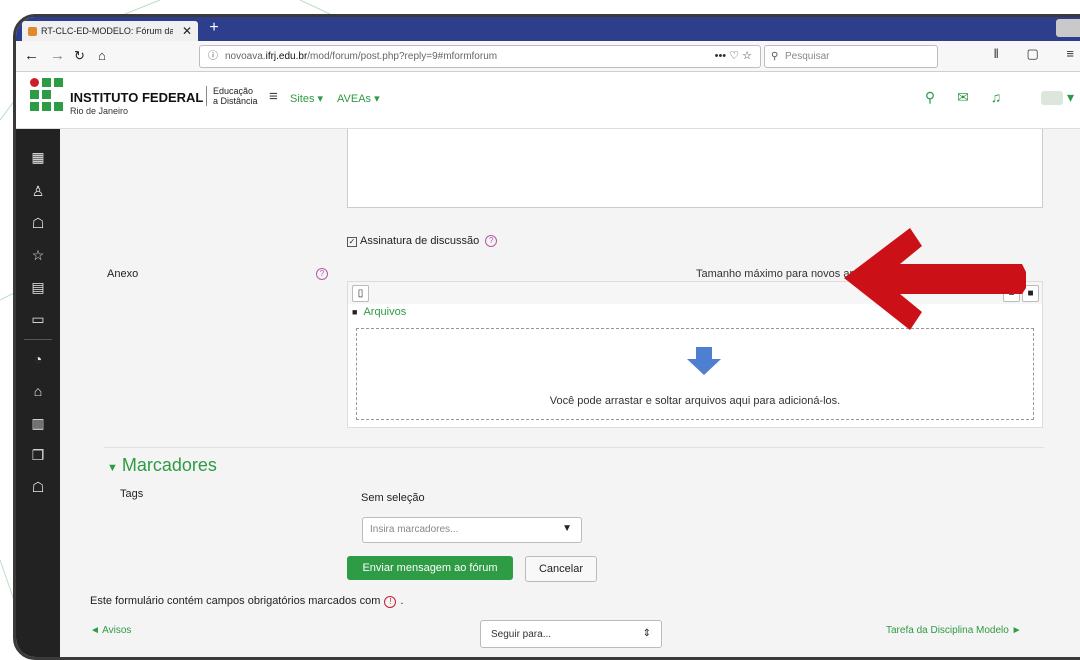  What do you see at coordinates (963, 97) in the screenshot?
I see `messages-icon: ✉` at bounding box center [963, 97].